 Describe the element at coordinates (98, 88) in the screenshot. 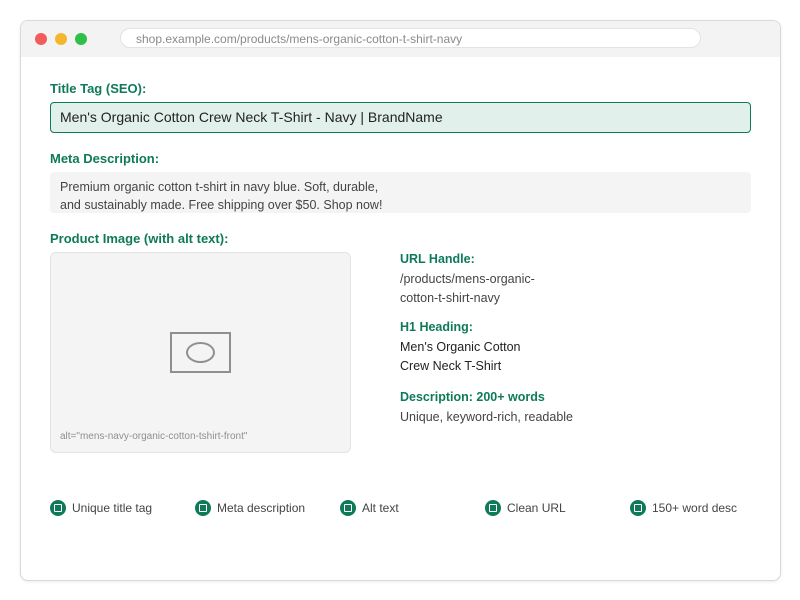

I see `title-tag-label: Title Tag (SEO):` at that location.